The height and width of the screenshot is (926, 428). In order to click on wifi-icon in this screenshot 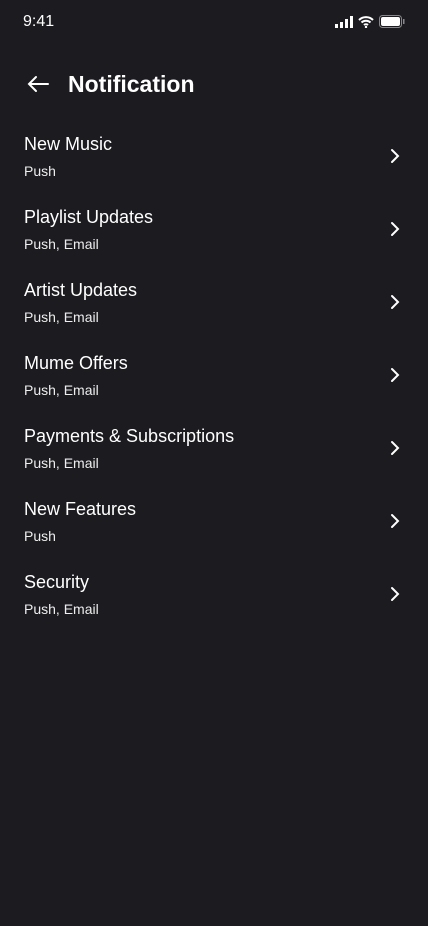, I will do `click(366, 21)`.